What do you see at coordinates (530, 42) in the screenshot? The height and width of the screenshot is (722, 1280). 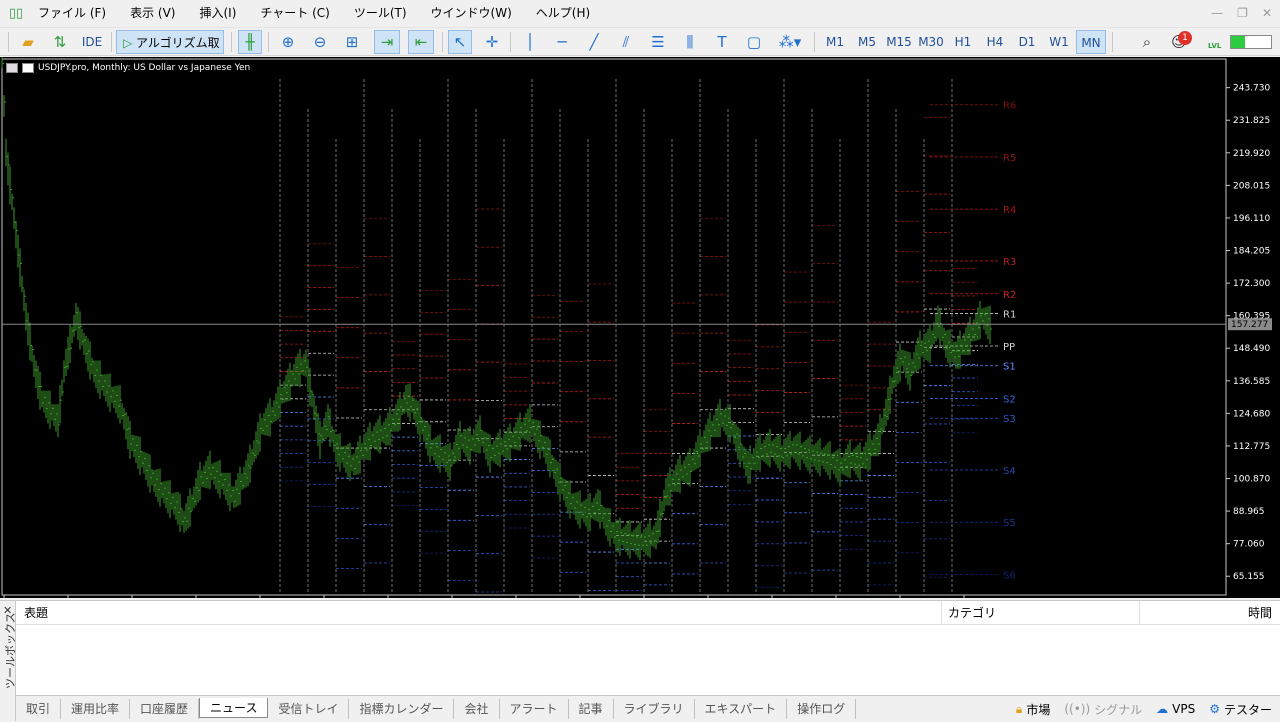 I see `vertical-line-icon: │` at bounding box center [530, 42].